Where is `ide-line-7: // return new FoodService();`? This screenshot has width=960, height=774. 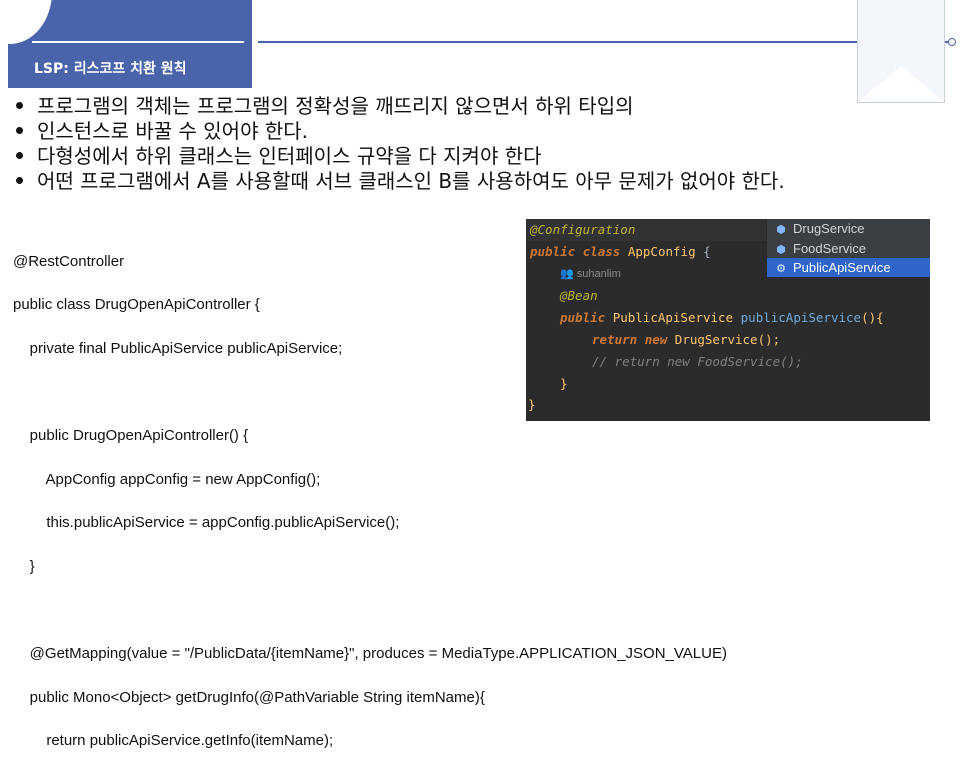
ide-line-7: // return new FoodService(); is located at coordinates (697, 361).